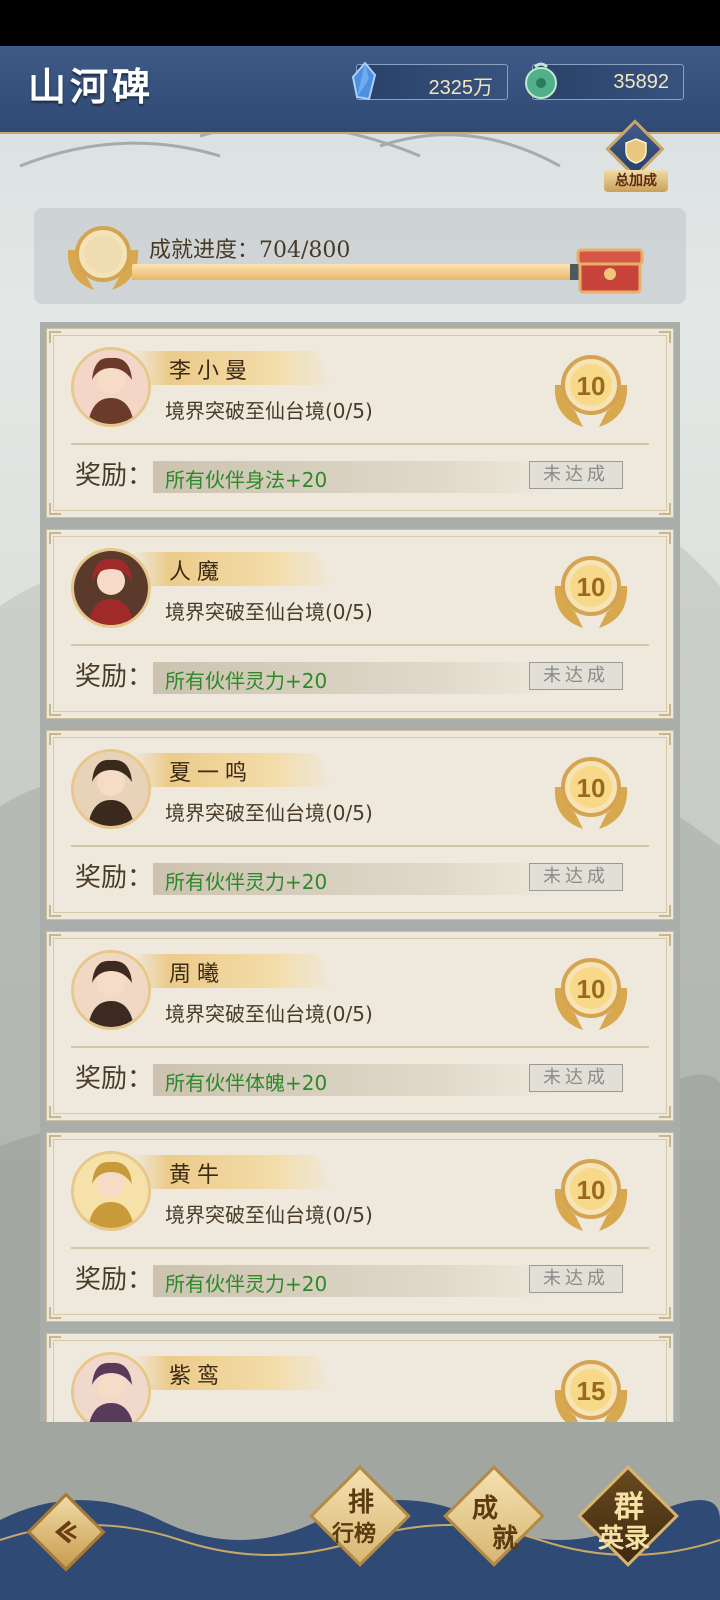 This screenshot has height=1600, width=720. I want to click on achievement-points-medal: 15, so click(591, 1391).